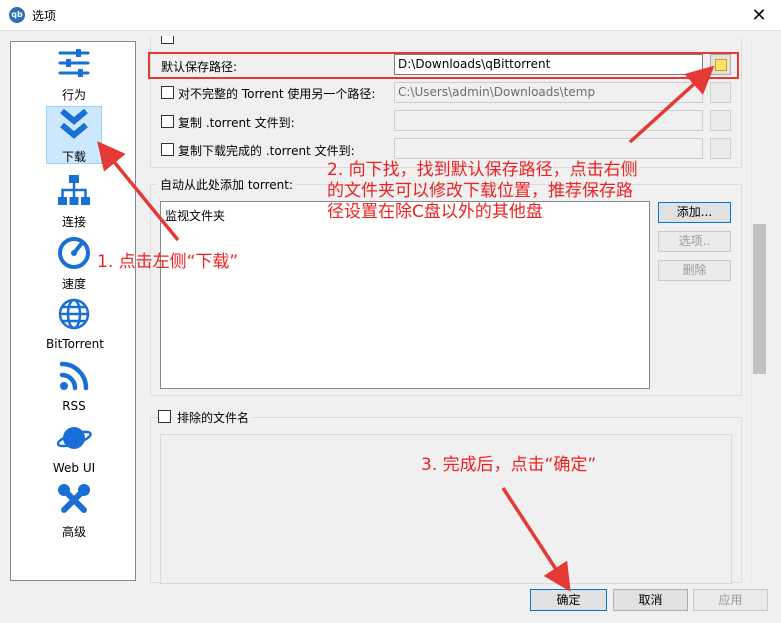 This screenshot has height=623, width=781. I want to click on remove-button: 删除, so click(694, 270).